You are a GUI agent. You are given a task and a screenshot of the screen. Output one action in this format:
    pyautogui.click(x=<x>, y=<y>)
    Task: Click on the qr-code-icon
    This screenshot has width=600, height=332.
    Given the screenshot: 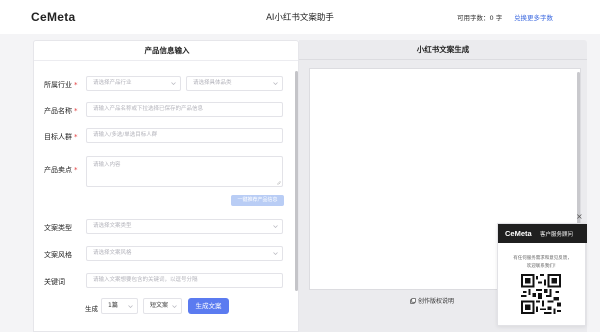 What is the action you would take?
    pyautogui.click(x=541, y=294)
    